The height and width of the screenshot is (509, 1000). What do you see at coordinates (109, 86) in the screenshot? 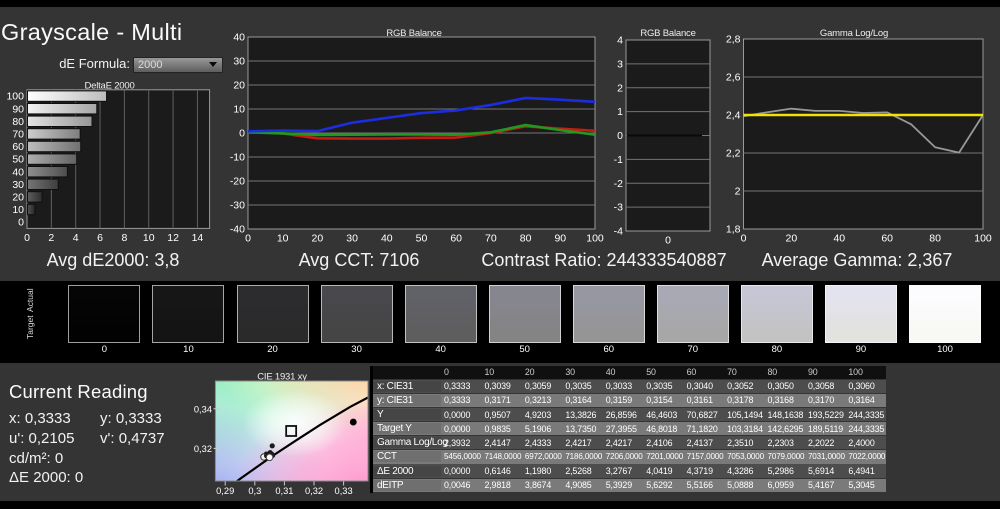
I see `svg-text: DeltaE 2000` at bounding box center [109, 86].